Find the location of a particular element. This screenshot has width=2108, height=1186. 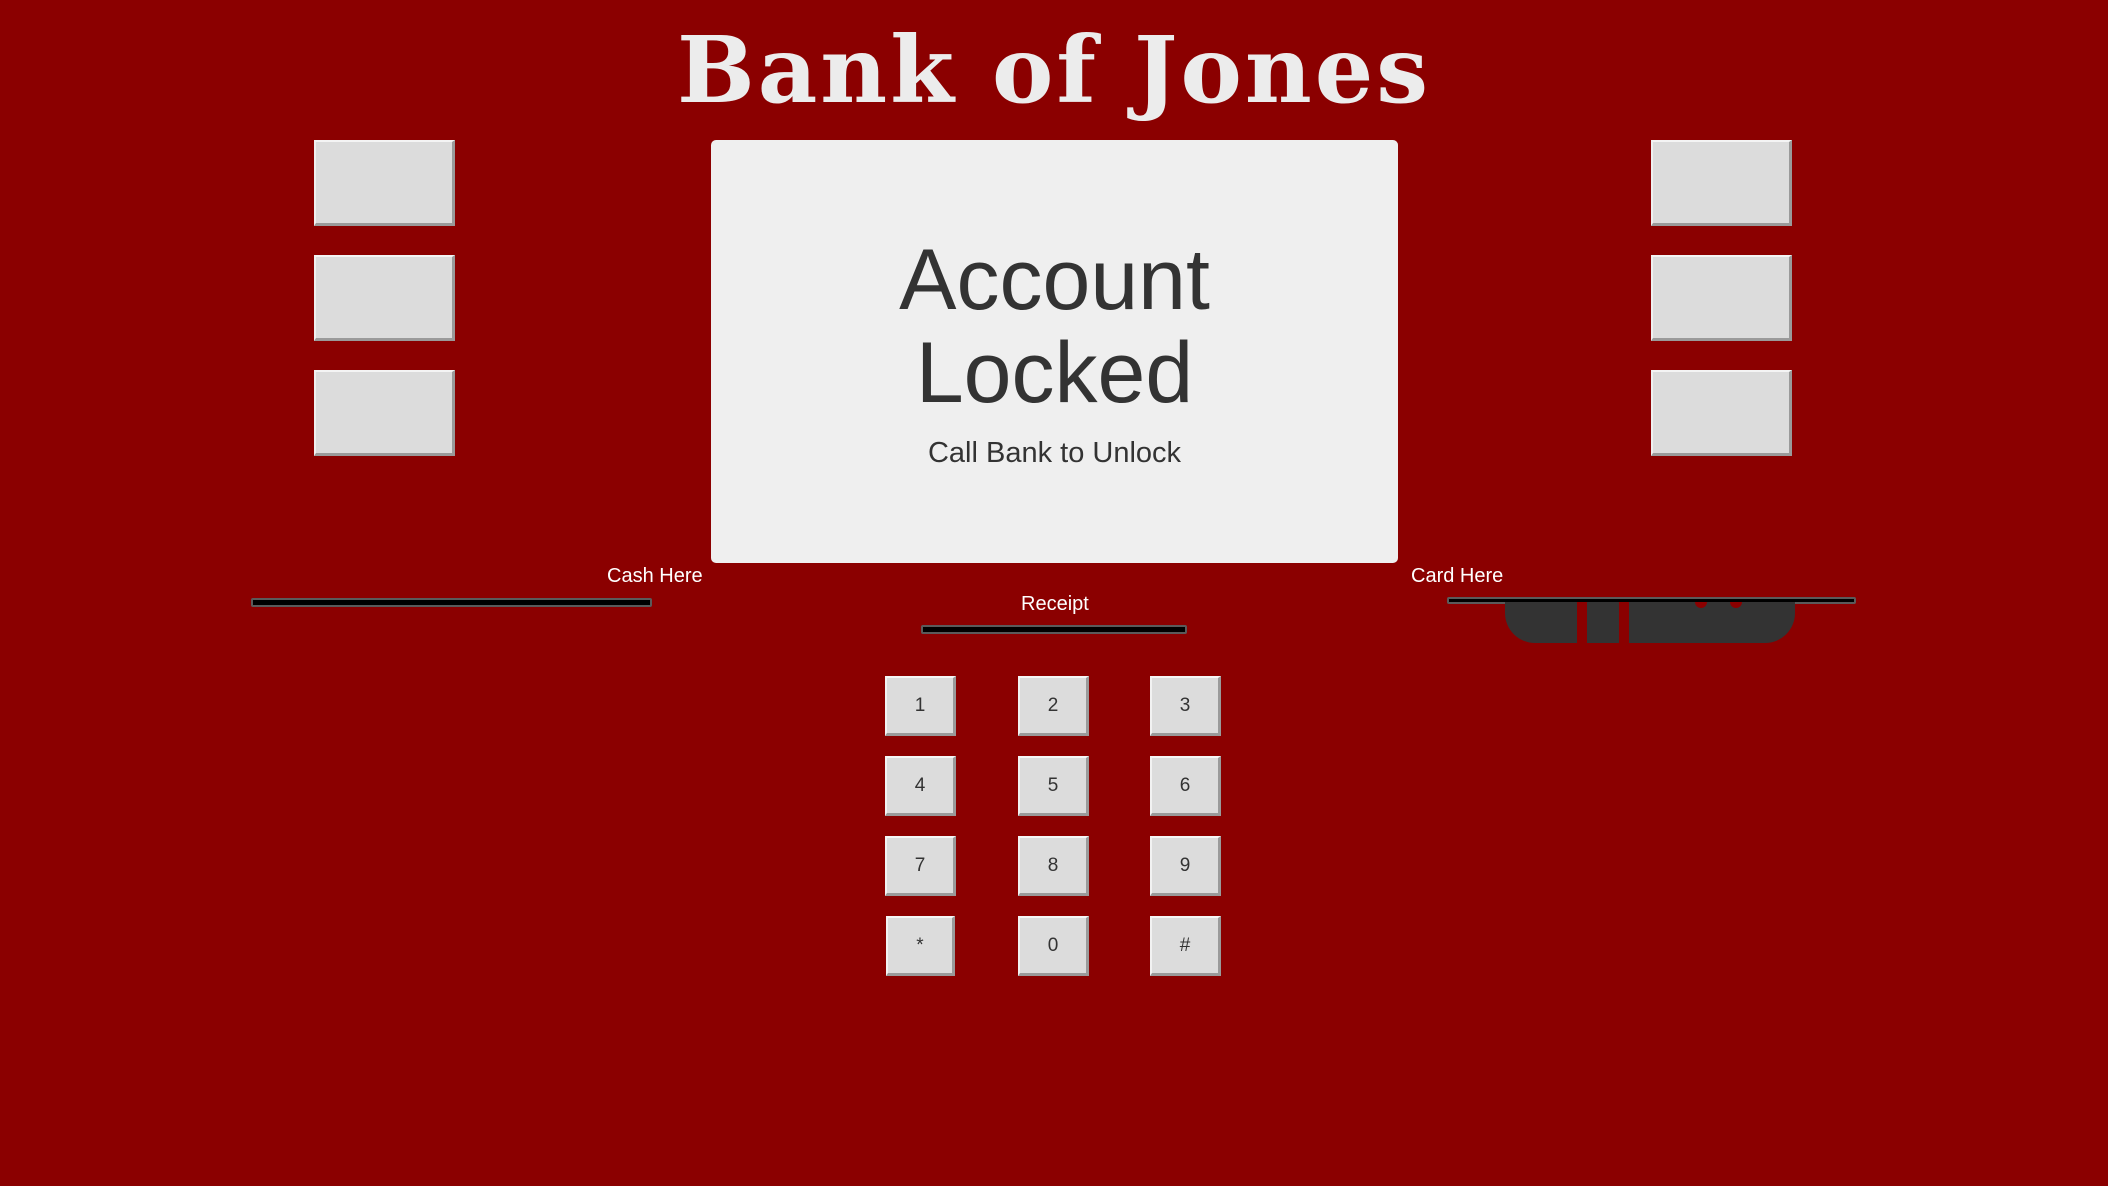

screen-heading-line-2: Locked is located at coordinates (1054, 373).